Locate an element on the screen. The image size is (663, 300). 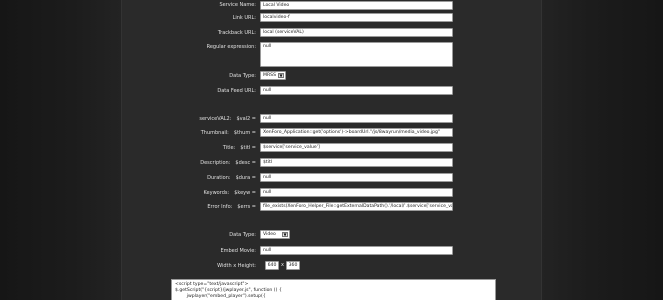
data-type-video-label: Data Type: is located at coordinates (242, 235).